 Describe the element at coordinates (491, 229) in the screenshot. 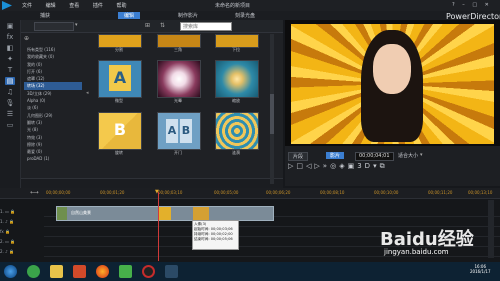

I see `timeline-scrollbar` at that location.